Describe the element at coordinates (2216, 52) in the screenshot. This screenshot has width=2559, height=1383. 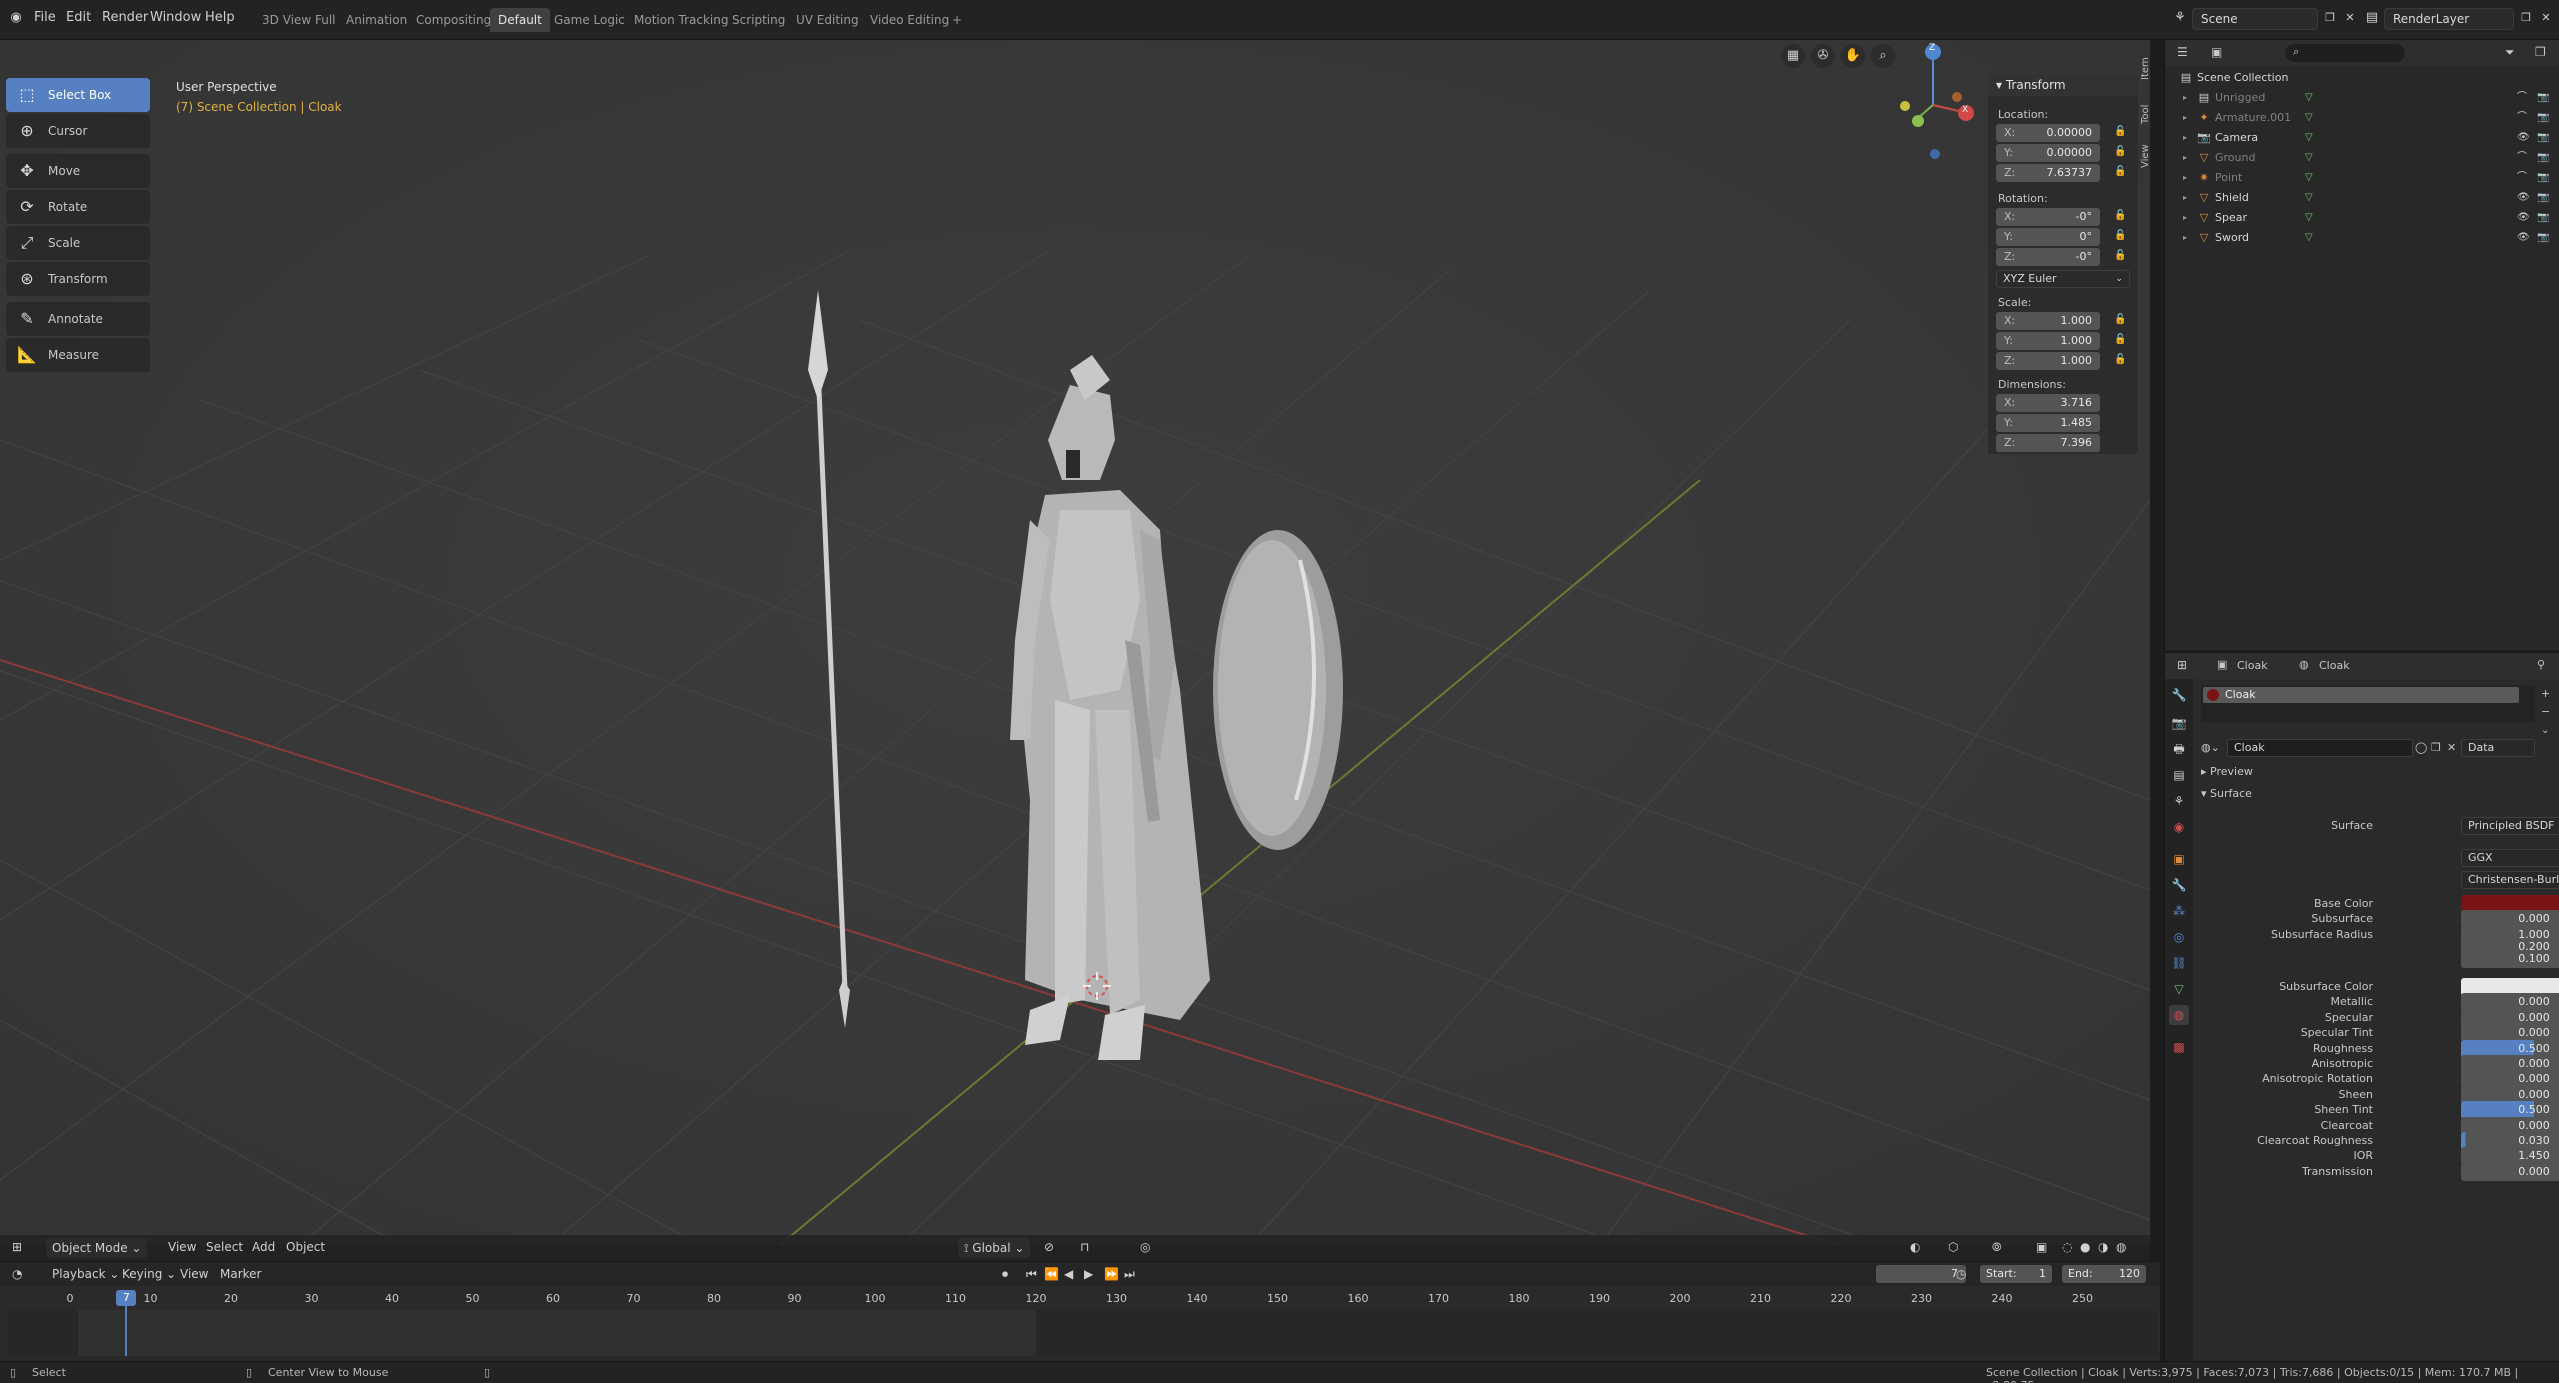
I see `display-mode-icon: ▣` at that location.